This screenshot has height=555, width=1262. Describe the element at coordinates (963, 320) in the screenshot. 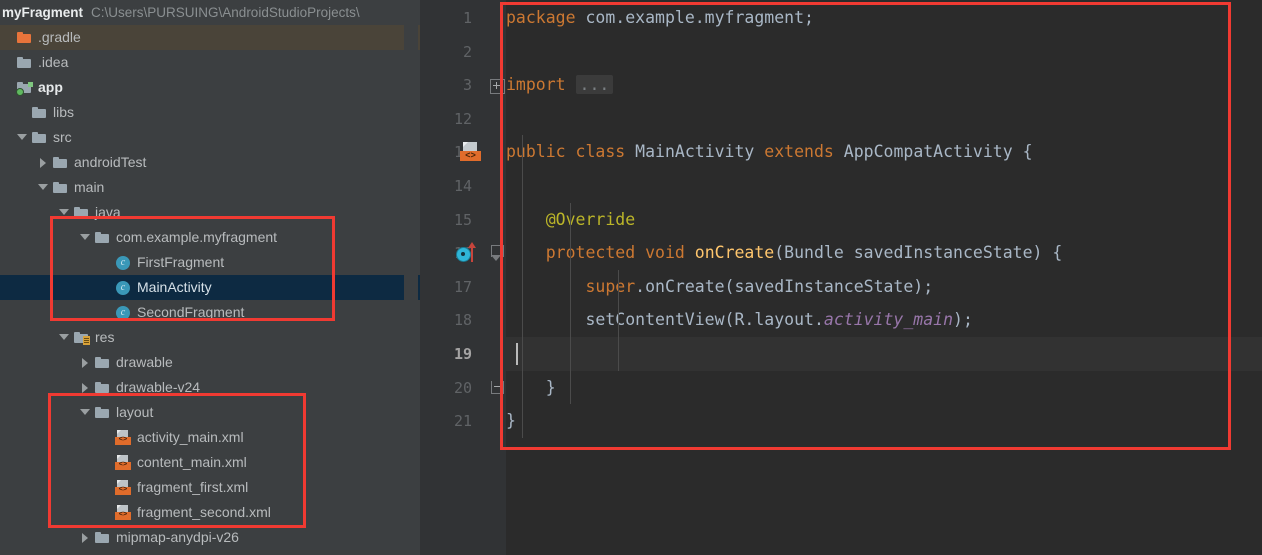

I see `code-token: );` at that location.